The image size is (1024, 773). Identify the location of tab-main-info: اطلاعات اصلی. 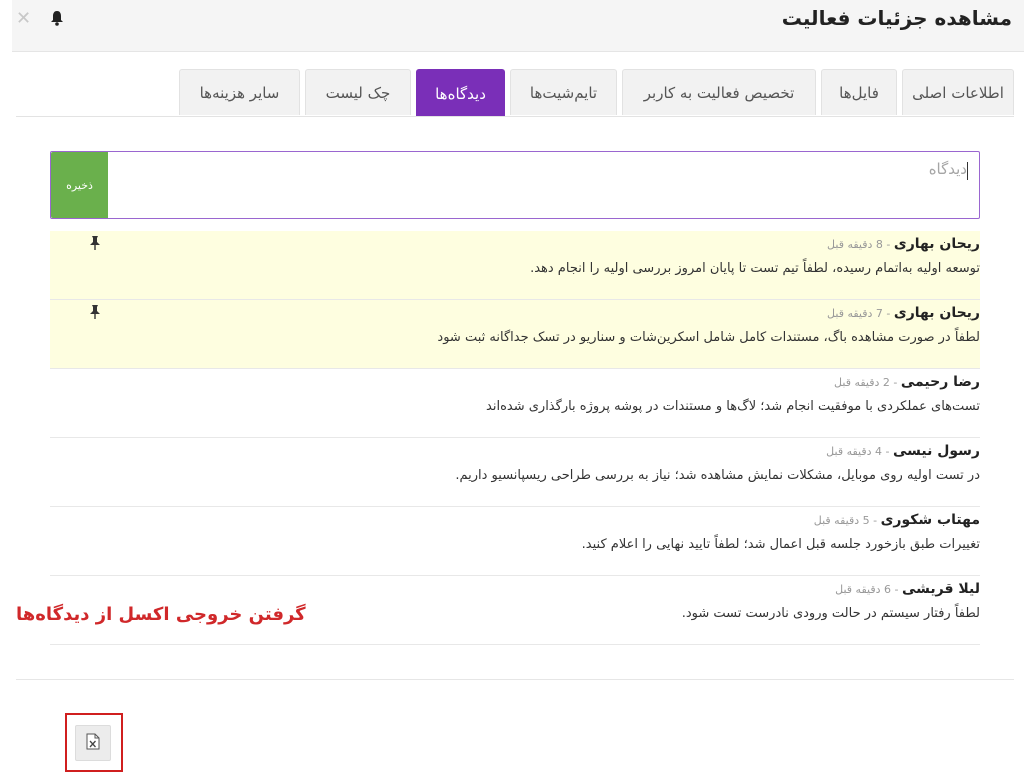
(958, 92).